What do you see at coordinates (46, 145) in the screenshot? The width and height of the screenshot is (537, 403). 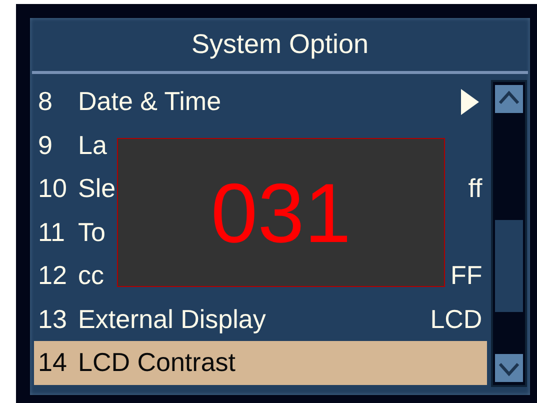 I see `item-number: 9` at bounding box center [46, 145].